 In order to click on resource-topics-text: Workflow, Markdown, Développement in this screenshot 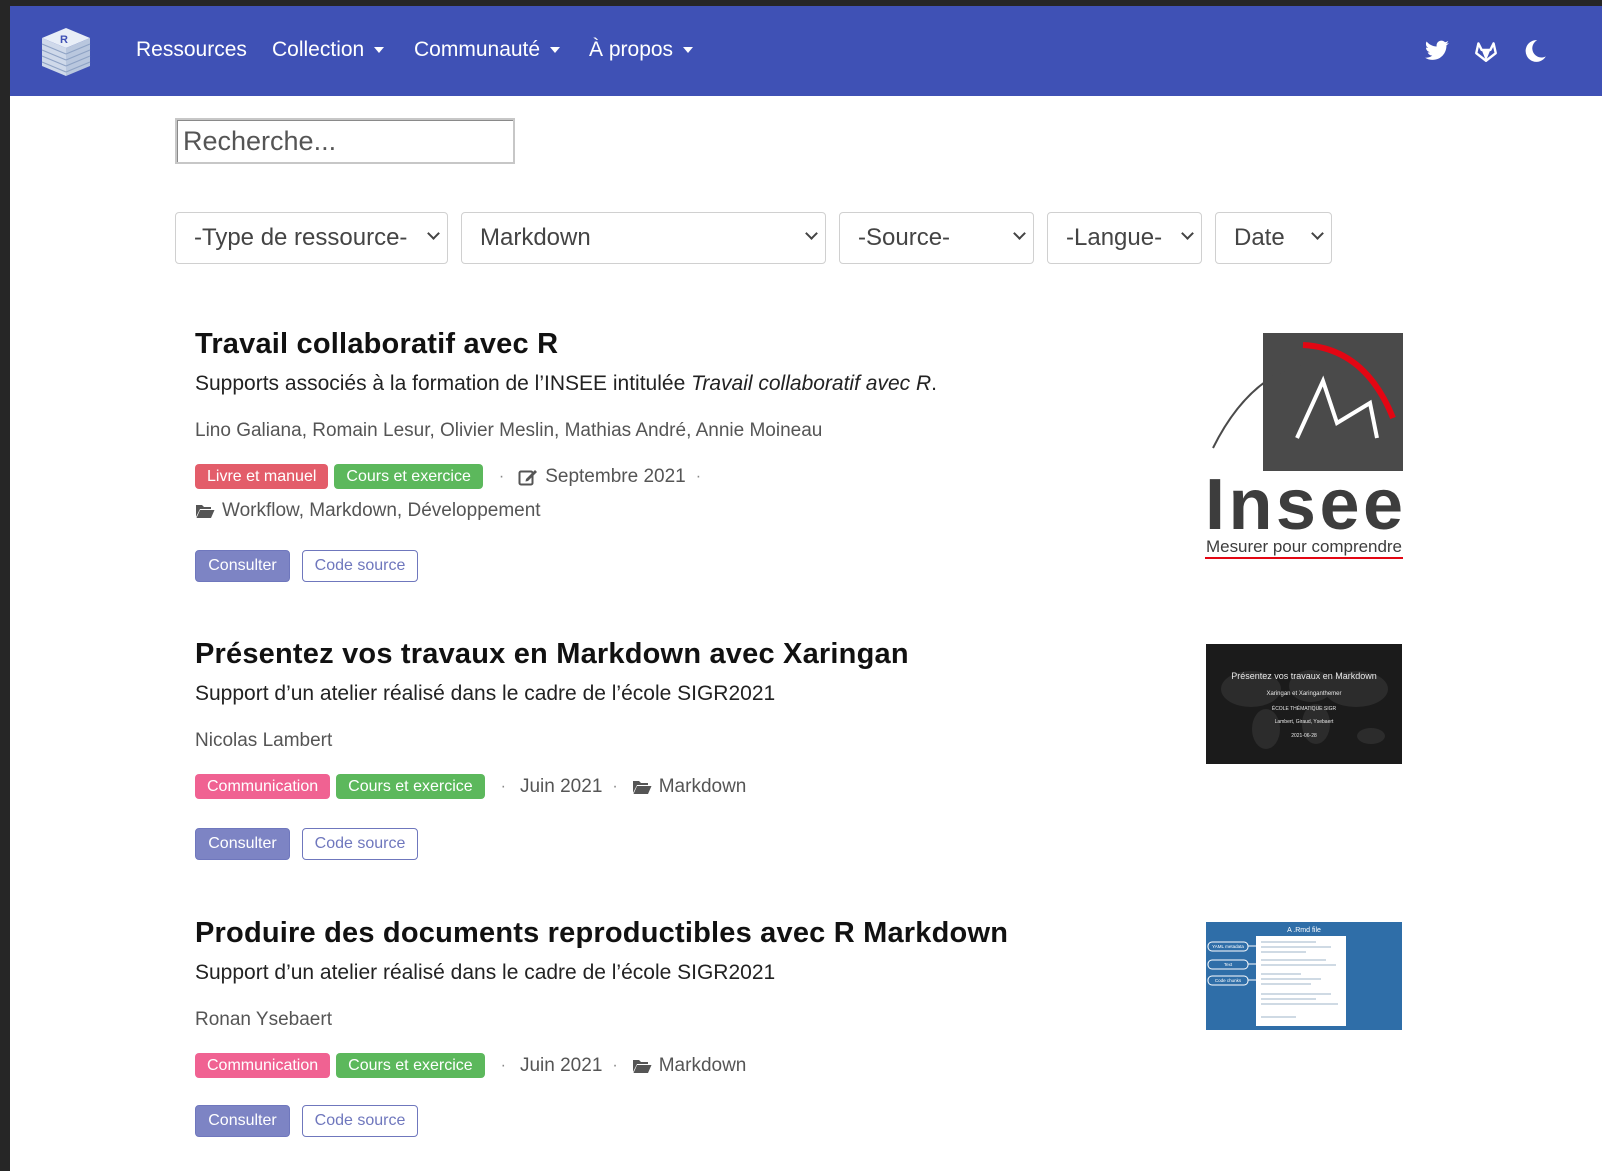, I will do `click(381, 510)`.